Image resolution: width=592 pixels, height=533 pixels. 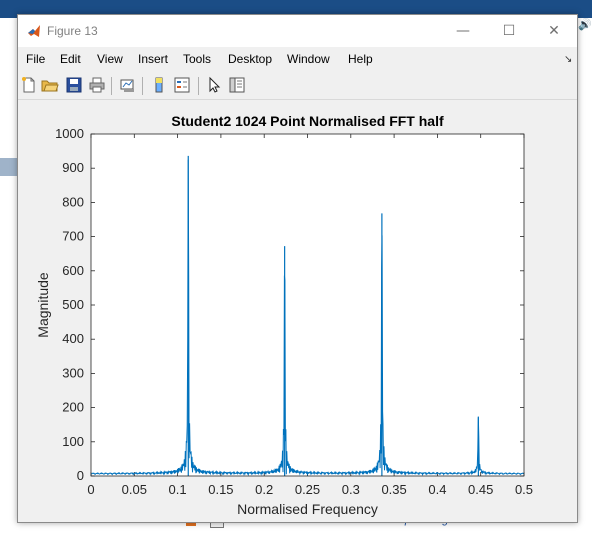 I want to click on x-axis-label: Normalised Frequency, so click(x=307, y=509).